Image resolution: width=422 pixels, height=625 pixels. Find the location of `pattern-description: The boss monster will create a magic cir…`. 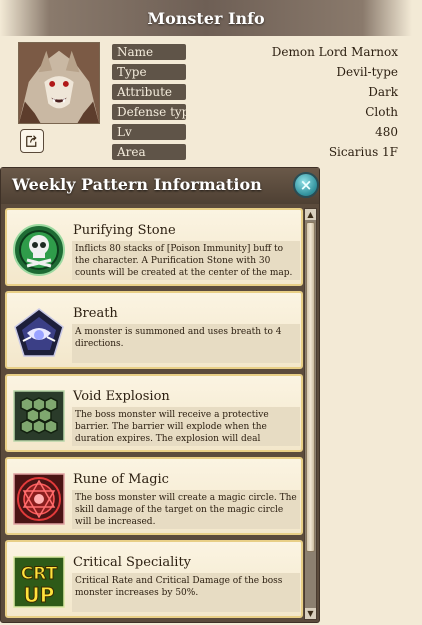

pattern-description: The boss monster will create a magic cir… is located at coordinates (186, 509).